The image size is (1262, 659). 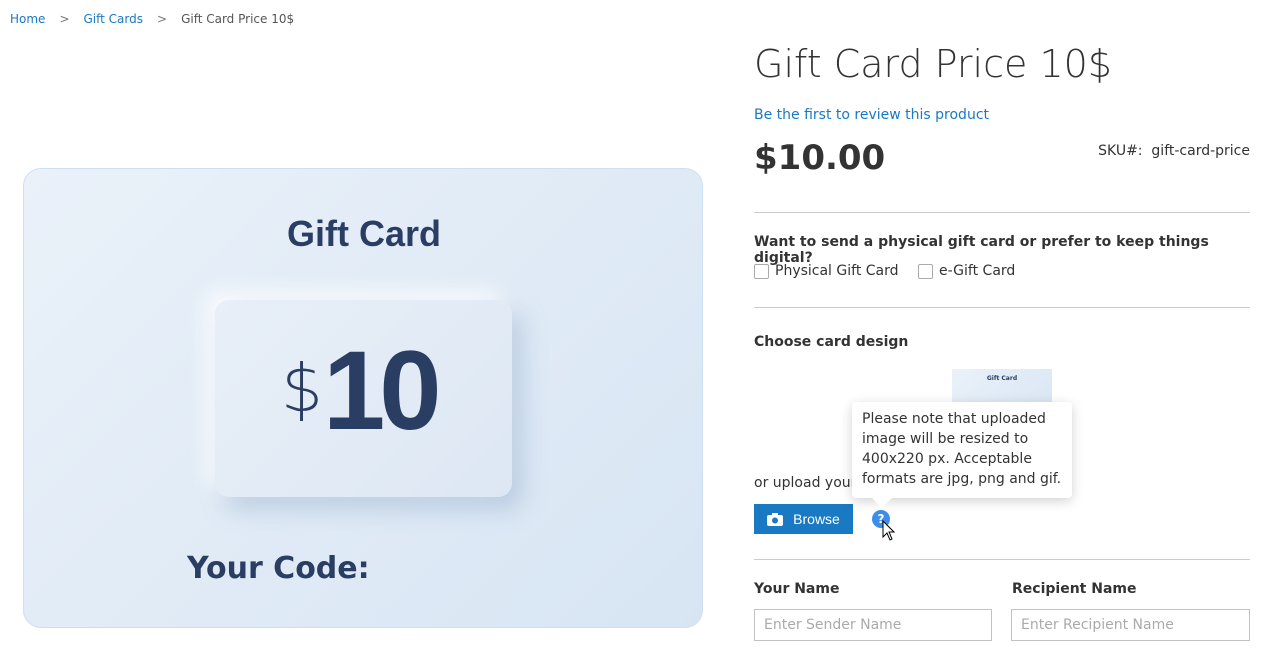 I want to click on e-gift-card-checkbox: e-Gift Card, so click(x=966, y=271).